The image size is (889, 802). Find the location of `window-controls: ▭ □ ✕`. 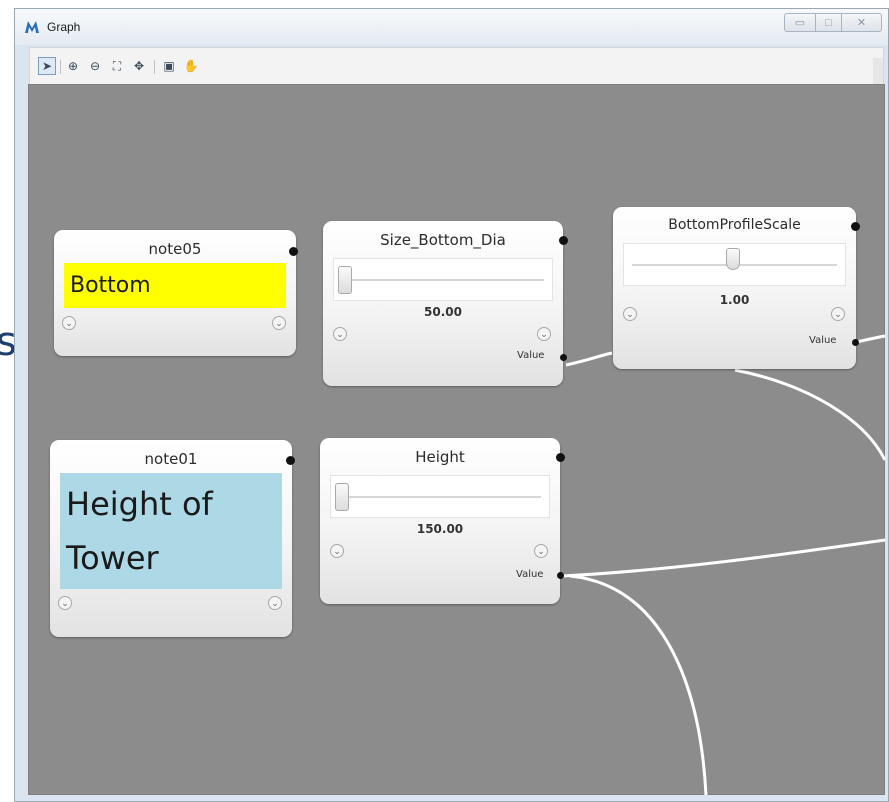

window-controls: ▭ □ ✕ is located at coordinates (833, 23).